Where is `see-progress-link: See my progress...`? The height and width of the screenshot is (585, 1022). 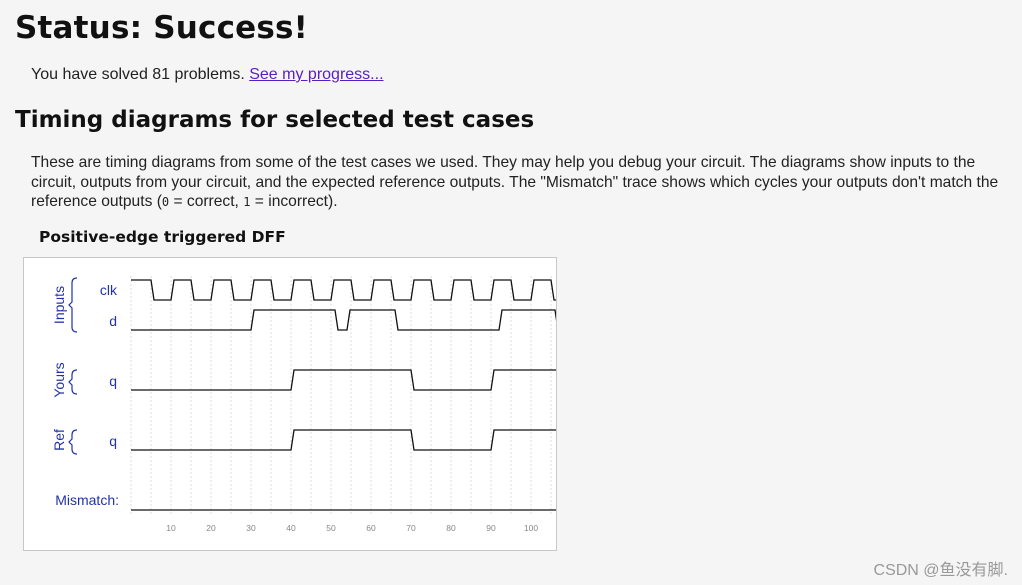
see-progress-link: See my progress... is located at coordinates (316, 74).